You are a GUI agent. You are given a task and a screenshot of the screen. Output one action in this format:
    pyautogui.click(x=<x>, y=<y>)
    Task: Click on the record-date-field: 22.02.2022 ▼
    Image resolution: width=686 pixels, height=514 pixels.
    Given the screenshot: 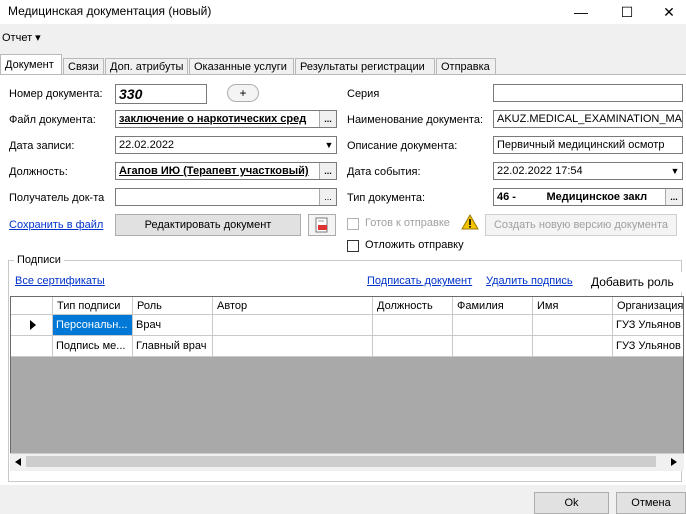 What is the action you would take?
    pyautogui.click(x=226, y=145)
    